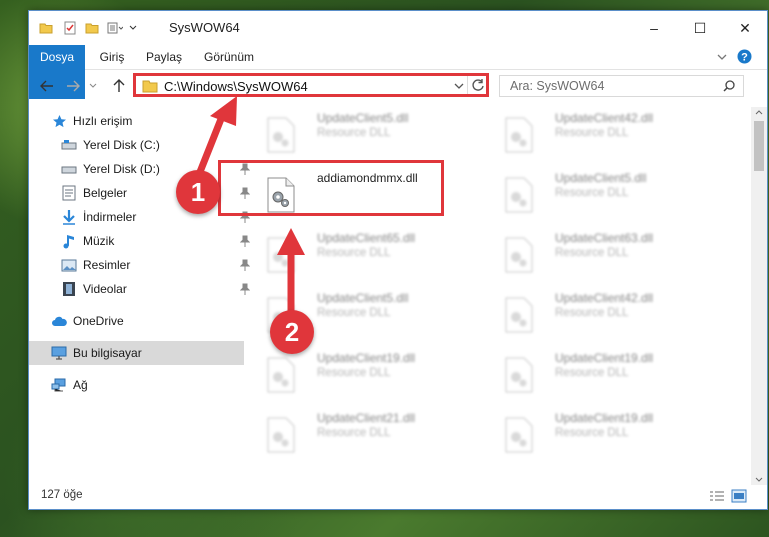  Describe the element at coordinates (729, 86) in the screenshot. I see `search-icon` at that location.